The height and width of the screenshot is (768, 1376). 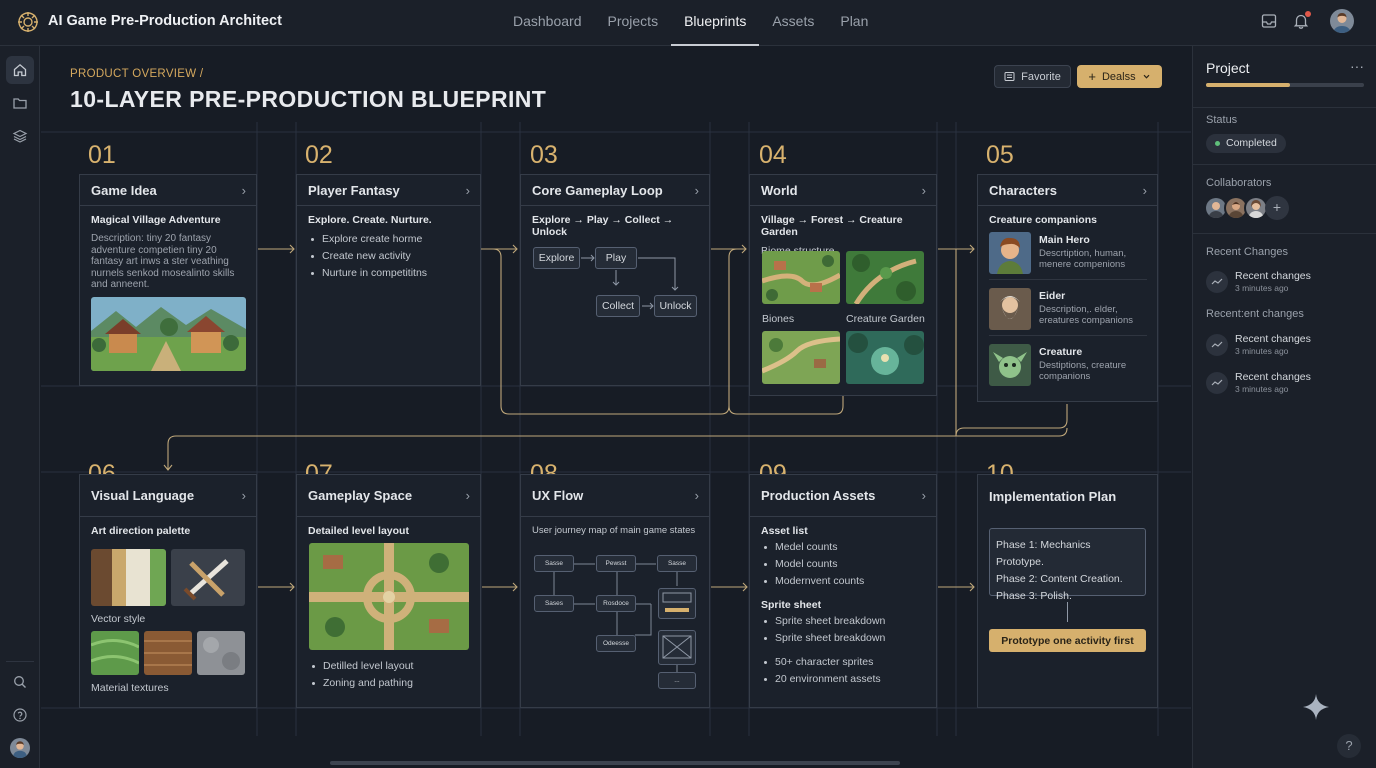 I want to click on ux-node: Odeesse, so click(x=616, y=643).